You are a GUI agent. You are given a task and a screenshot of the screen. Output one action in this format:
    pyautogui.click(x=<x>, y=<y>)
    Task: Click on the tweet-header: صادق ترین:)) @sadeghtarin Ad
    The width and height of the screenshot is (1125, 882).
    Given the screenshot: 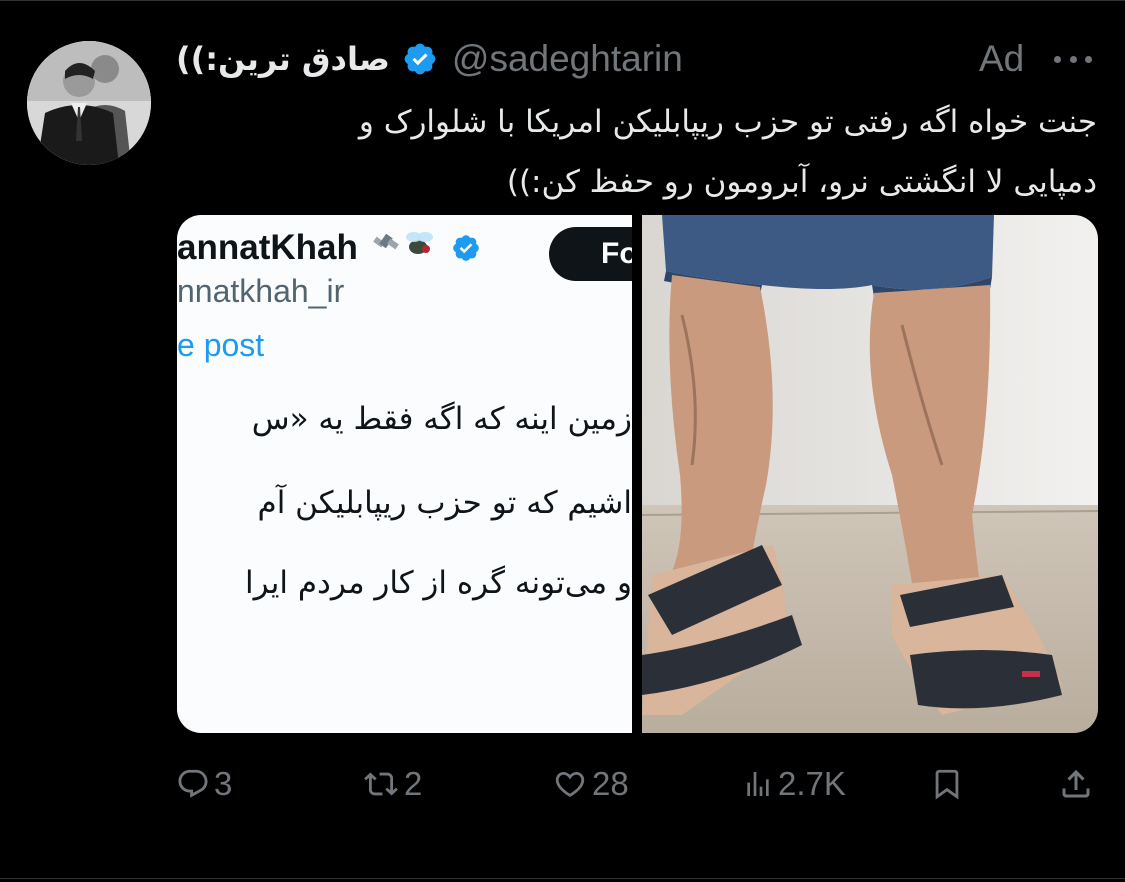 What is the action you would take?
    pyautogui.click(x=636, y=59)
    